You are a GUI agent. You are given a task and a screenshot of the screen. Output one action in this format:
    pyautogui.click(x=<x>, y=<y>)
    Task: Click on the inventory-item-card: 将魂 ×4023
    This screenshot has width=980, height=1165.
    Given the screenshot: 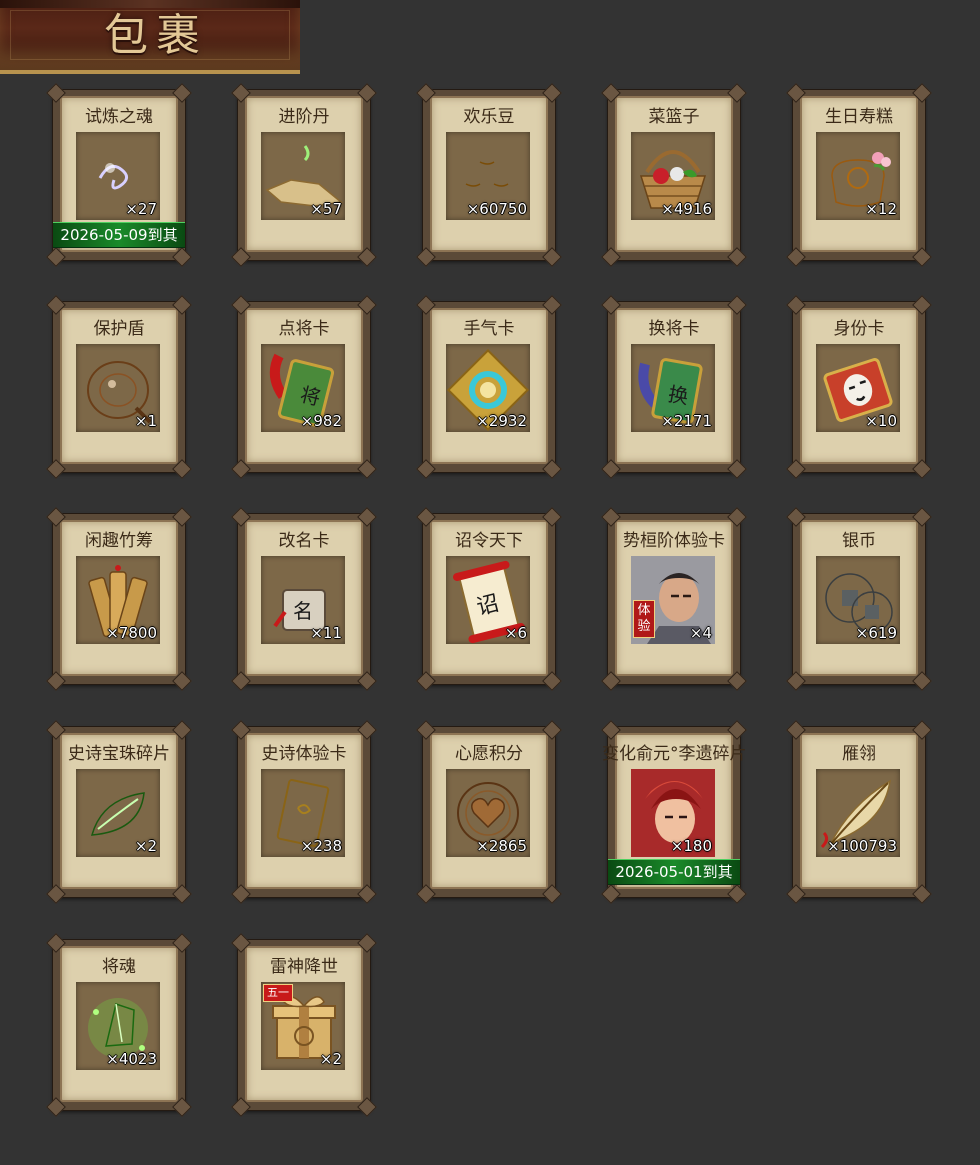 What is the action you would take?
    pyautogui.click(x=119, y=1025)
    